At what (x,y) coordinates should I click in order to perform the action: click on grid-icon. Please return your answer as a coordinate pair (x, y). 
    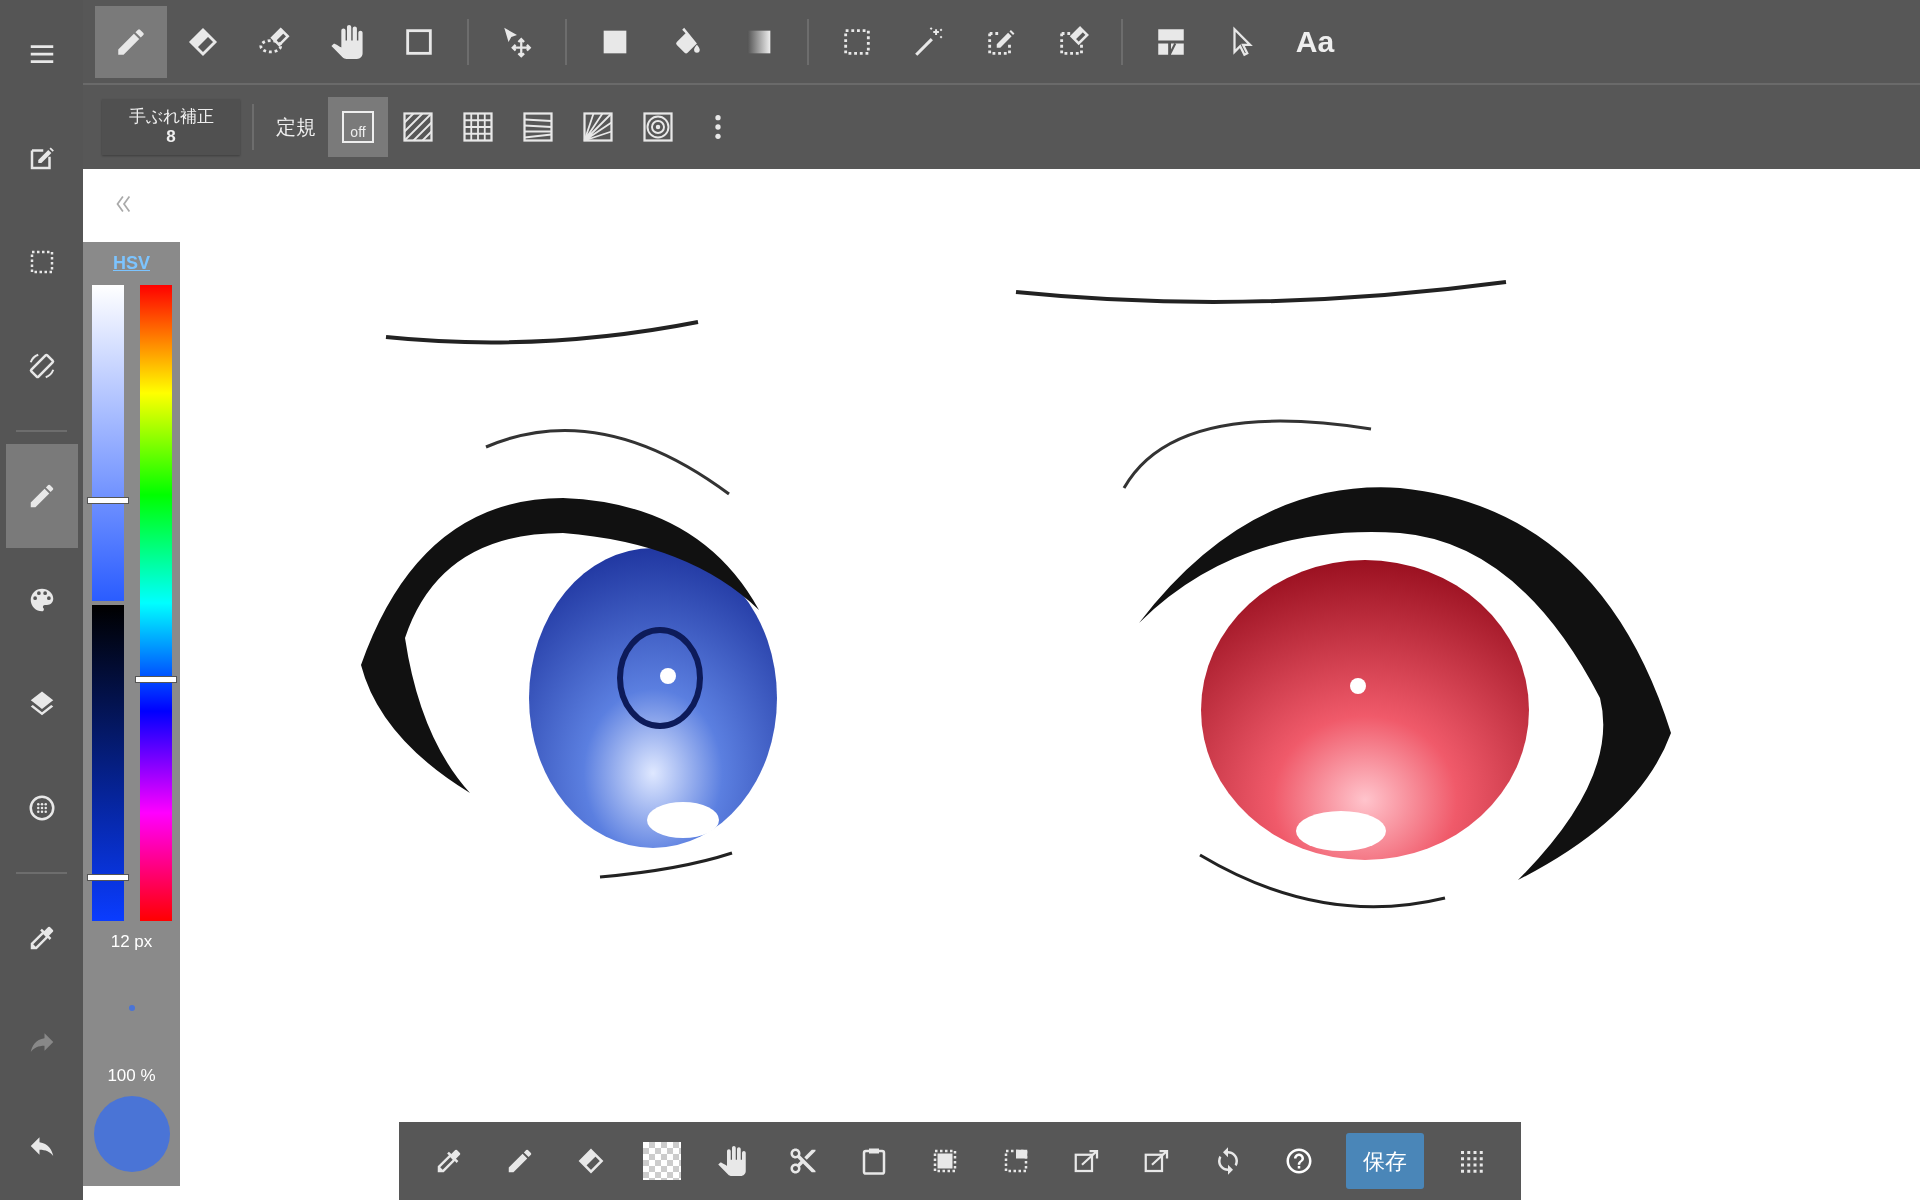
    Looking at the image, I should click on (478, 127).